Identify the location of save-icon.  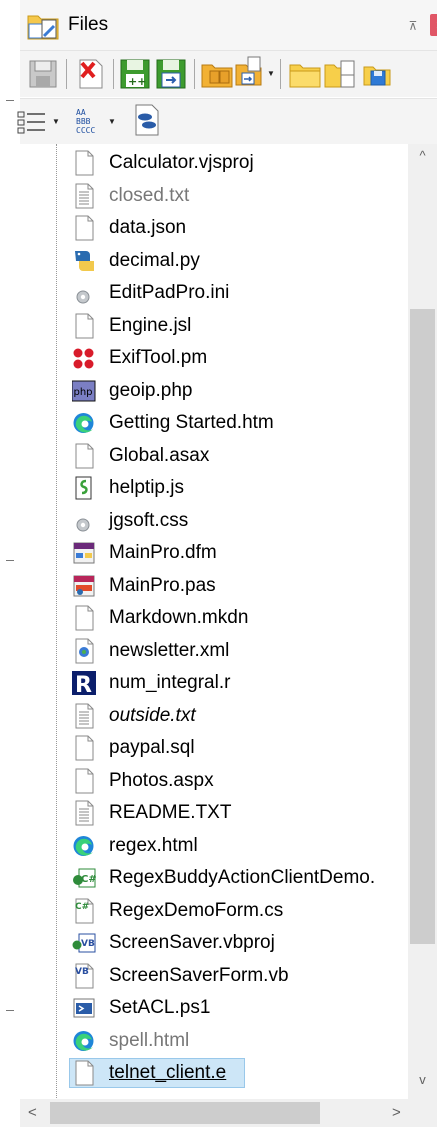
(43, 74).